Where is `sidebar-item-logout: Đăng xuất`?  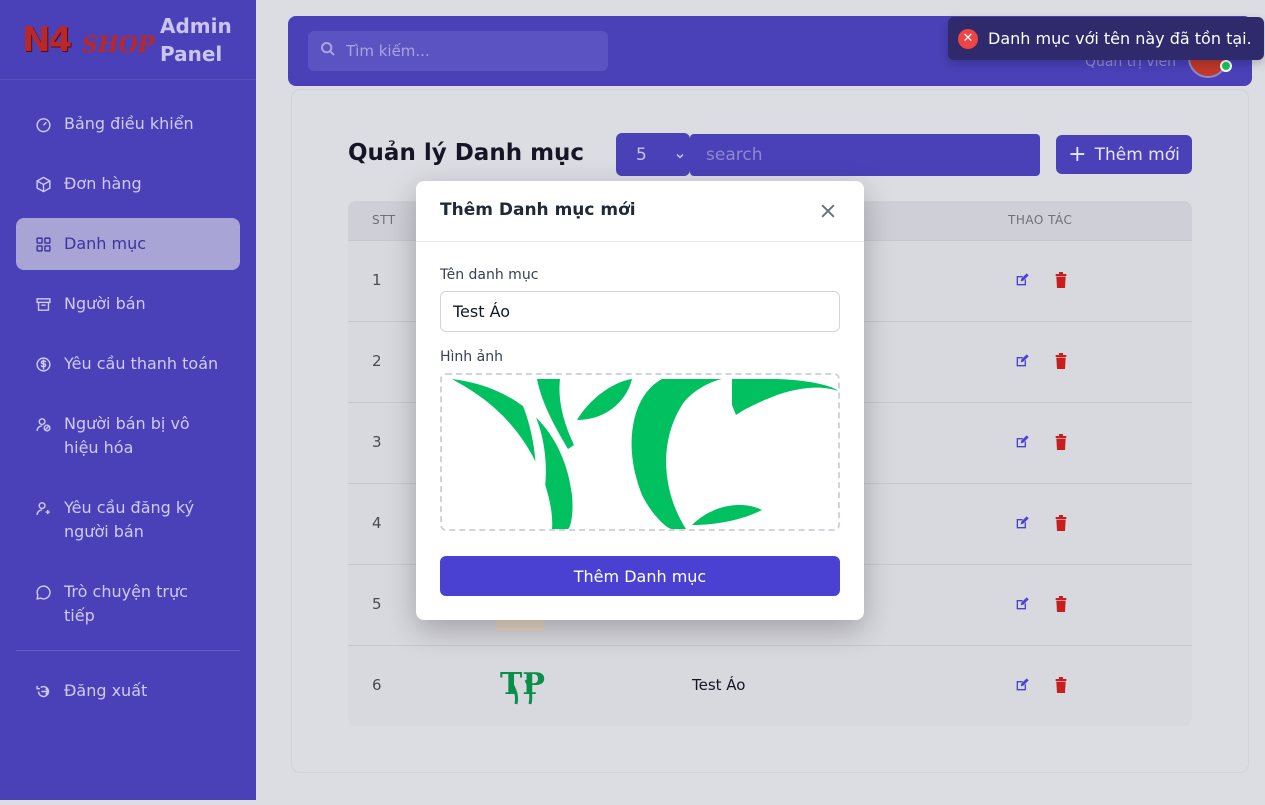 sidebar-item-logout: Đăng xuất is located at coordinates (128, 691).